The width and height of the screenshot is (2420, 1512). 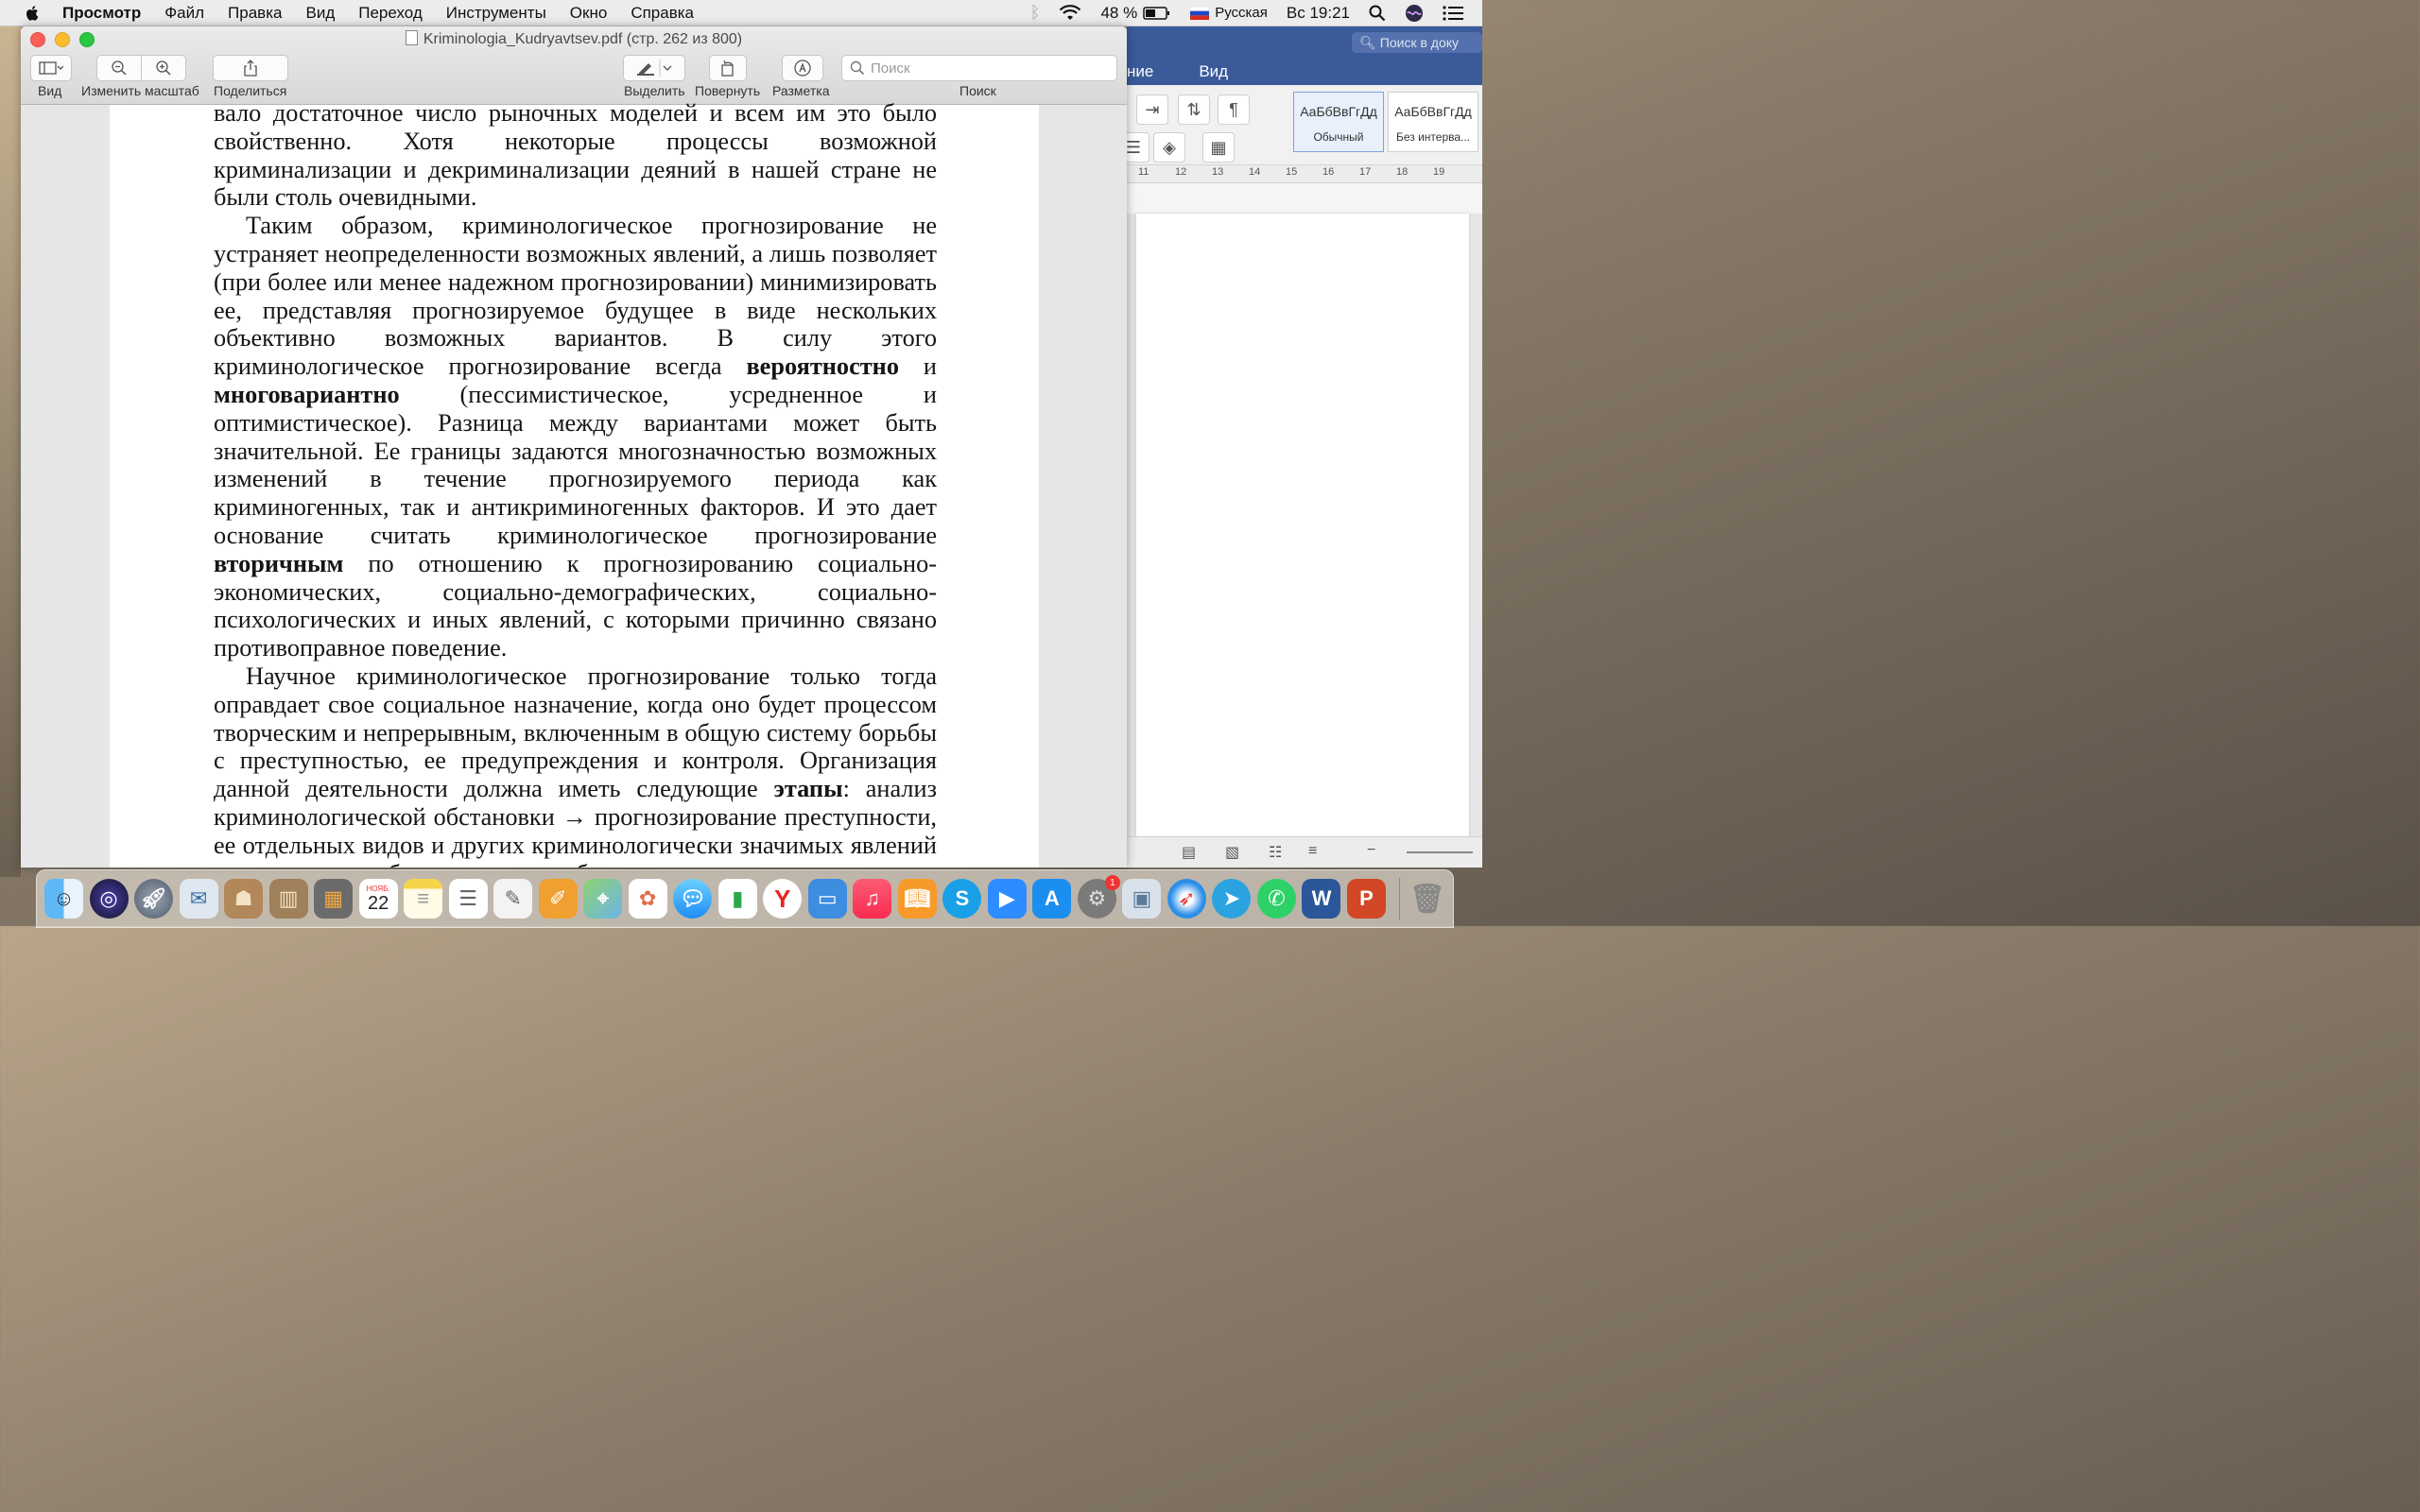 I want to click on word-document-canvas, so click(x=1304, y=525).